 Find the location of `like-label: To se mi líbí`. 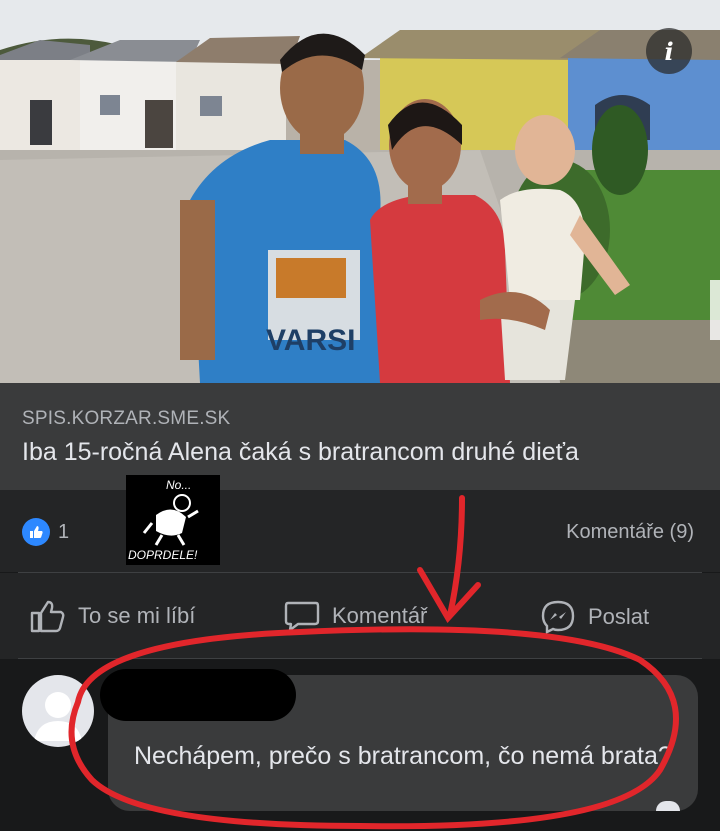

like-label: To se mi líbí is located at coordinates (137, 615).